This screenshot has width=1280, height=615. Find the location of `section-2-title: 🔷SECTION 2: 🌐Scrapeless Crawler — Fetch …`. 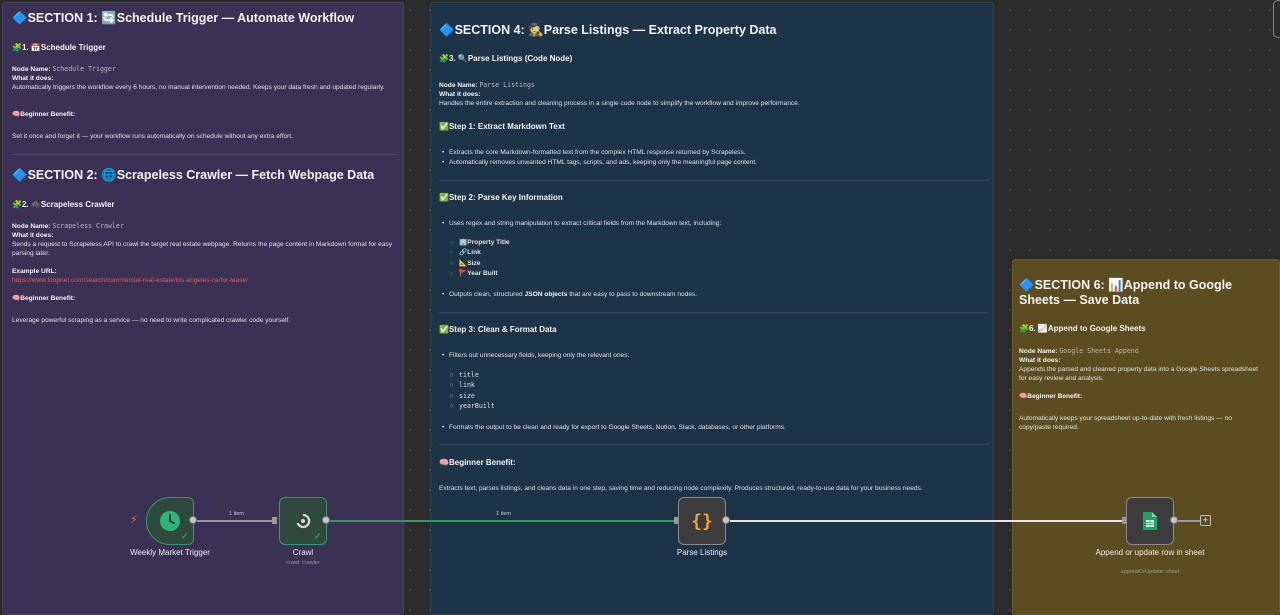

section-2-title: 🔷SECTION 2: 🌐Scrapeless Crawler — Fetch … is located at coordinates (193, 175).